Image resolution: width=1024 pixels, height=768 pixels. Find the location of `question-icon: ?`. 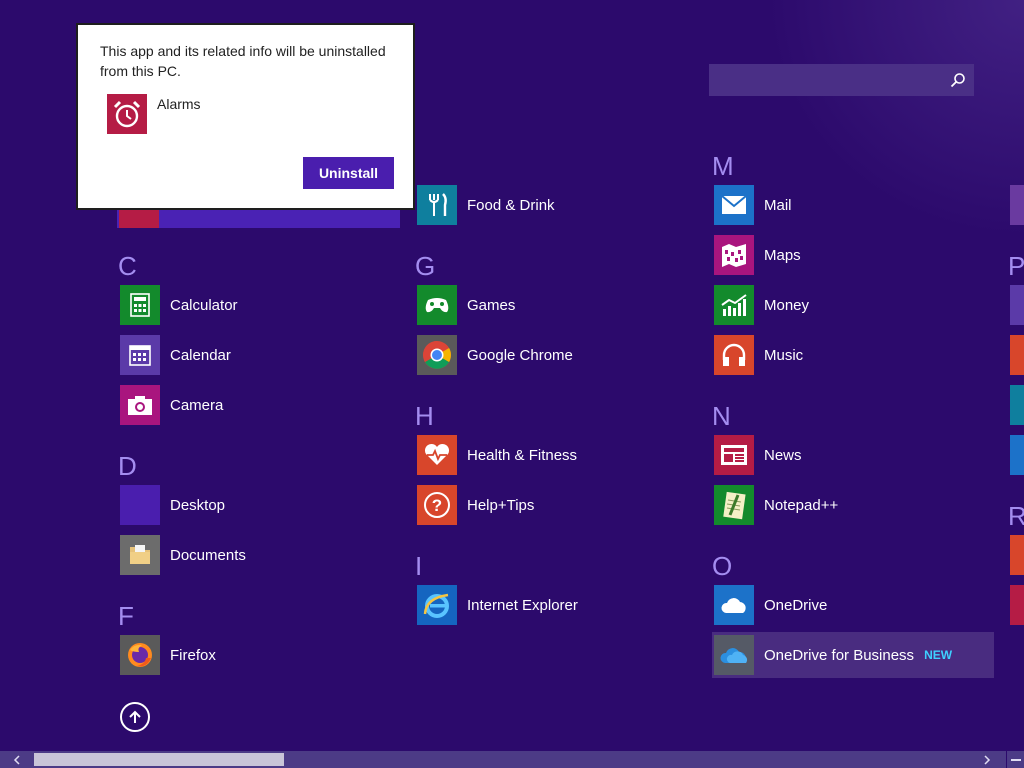

question-icon: ? is located at coordinates (437, 505).